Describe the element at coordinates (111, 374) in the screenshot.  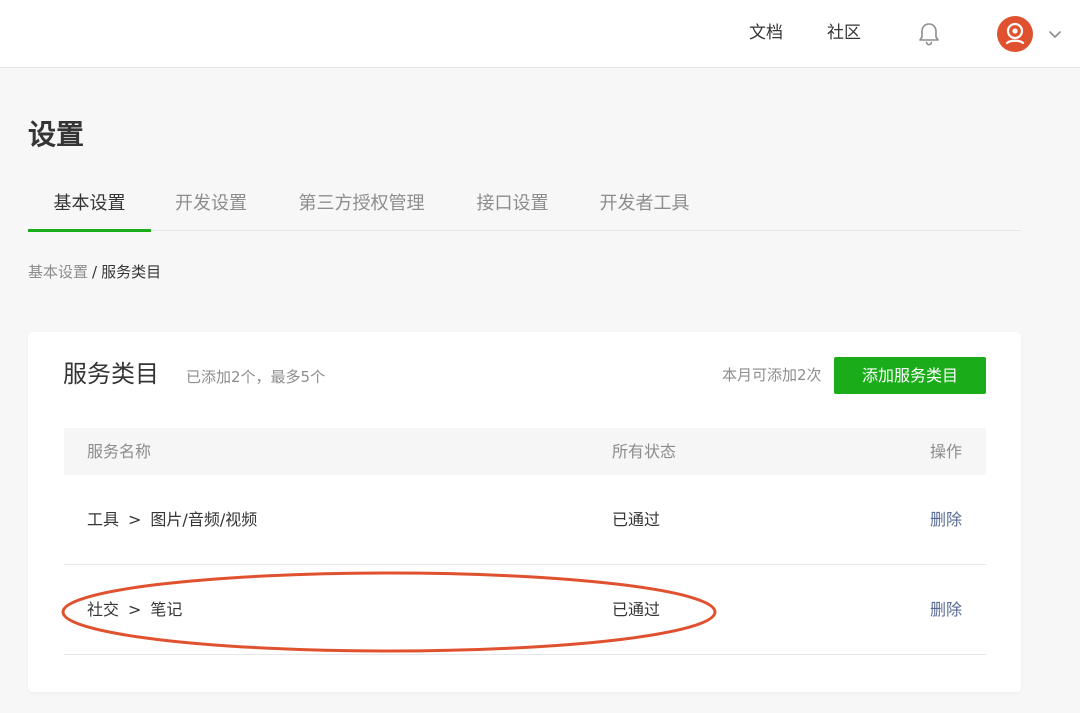
I see `card-title: 服务类目` at that location.